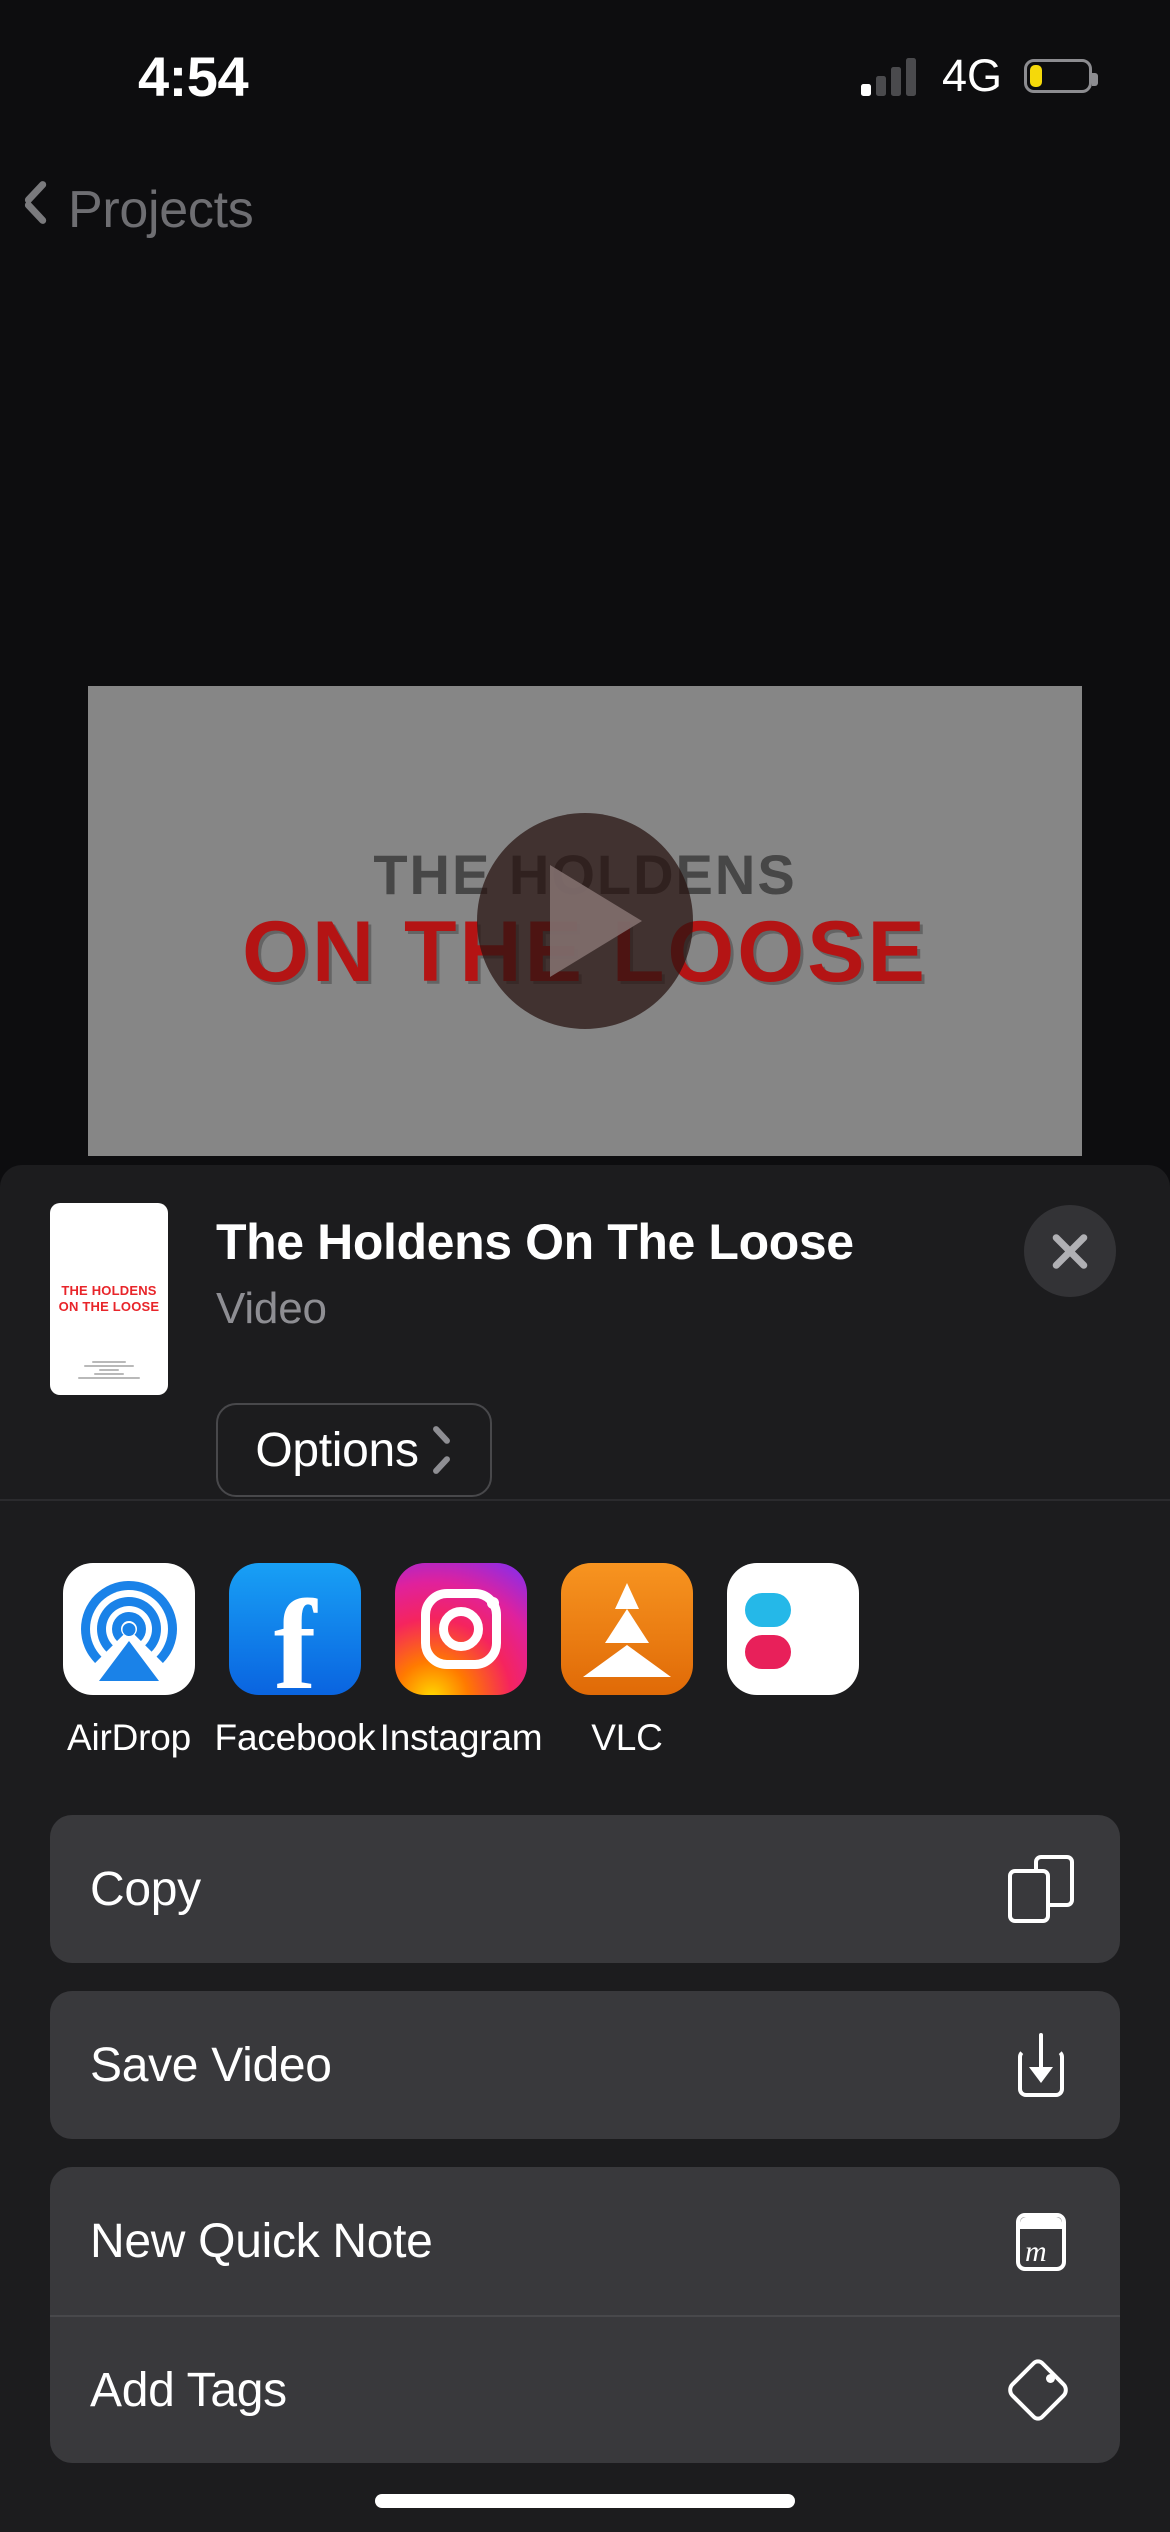 The image size is (1170, 2532). What do you see at coordinates (1040, 2065) in the screenshot?
I see `save-download-icon` at bounding box center [1040, 2065].